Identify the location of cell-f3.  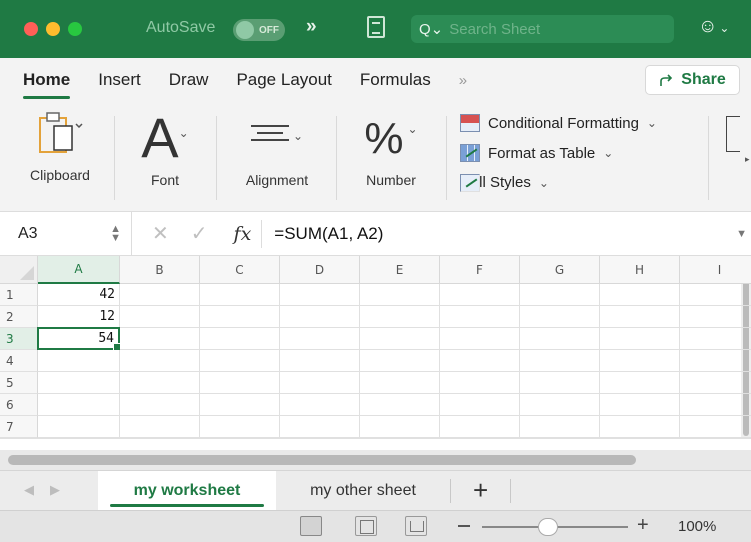
(480, 339).